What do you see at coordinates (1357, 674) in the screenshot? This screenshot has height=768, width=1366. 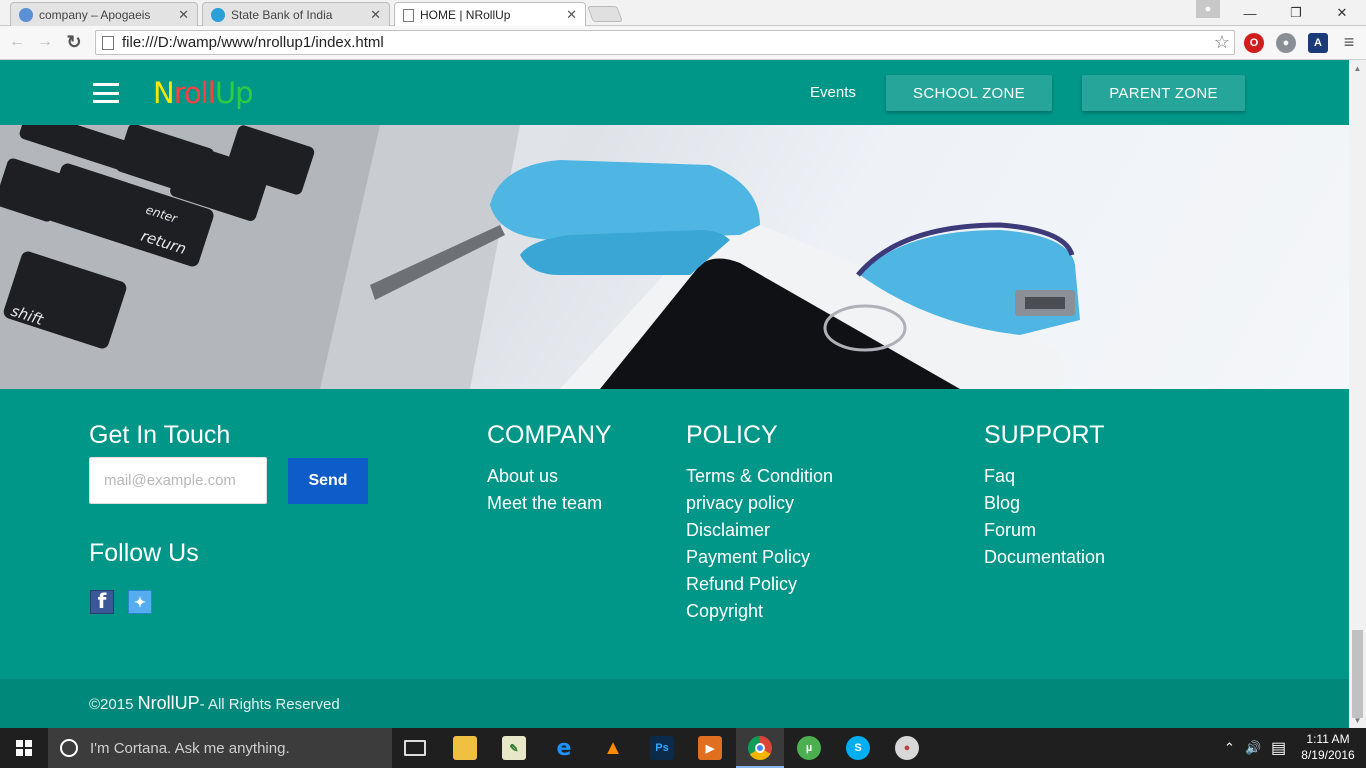 I see `scroll-thumb` at bounding box center [1357, 674].